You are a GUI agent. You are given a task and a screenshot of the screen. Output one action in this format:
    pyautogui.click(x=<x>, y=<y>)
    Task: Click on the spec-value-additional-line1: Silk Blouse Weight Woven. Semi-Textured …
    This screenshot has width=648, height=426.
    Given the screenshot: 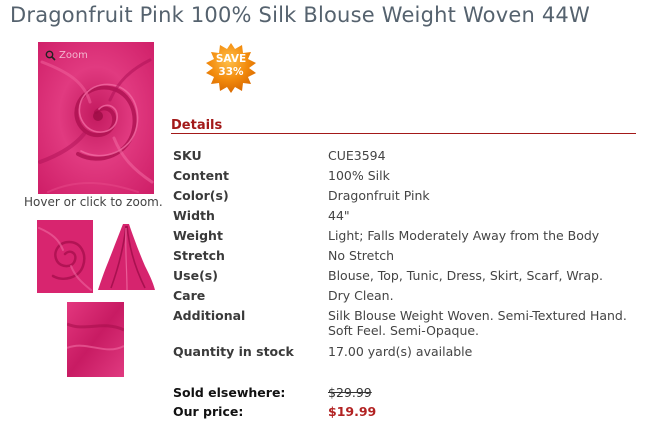 What is the action you would take?
    pyautogui.click(x=477, y=315)
    